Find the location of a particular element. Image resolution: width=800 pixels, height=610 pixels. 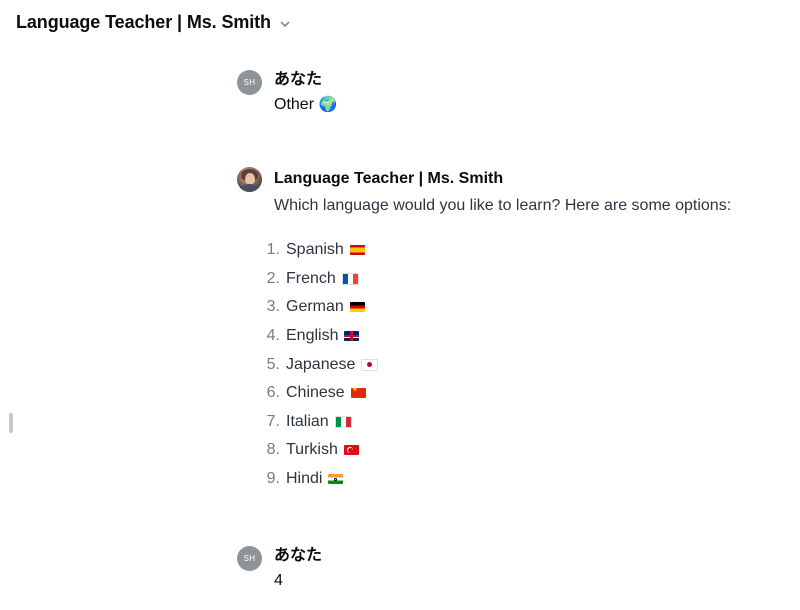

user-message: SH あなた Other 🌍 is located at coordinates (507, 93).